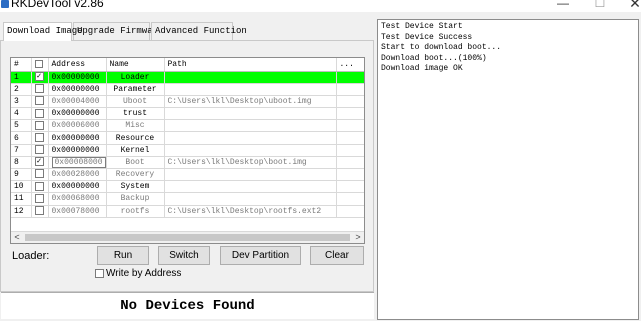 This screenshot has width=641, height=321. I want to click on table-row: 10 0x00000000 System, so click(187, 187).